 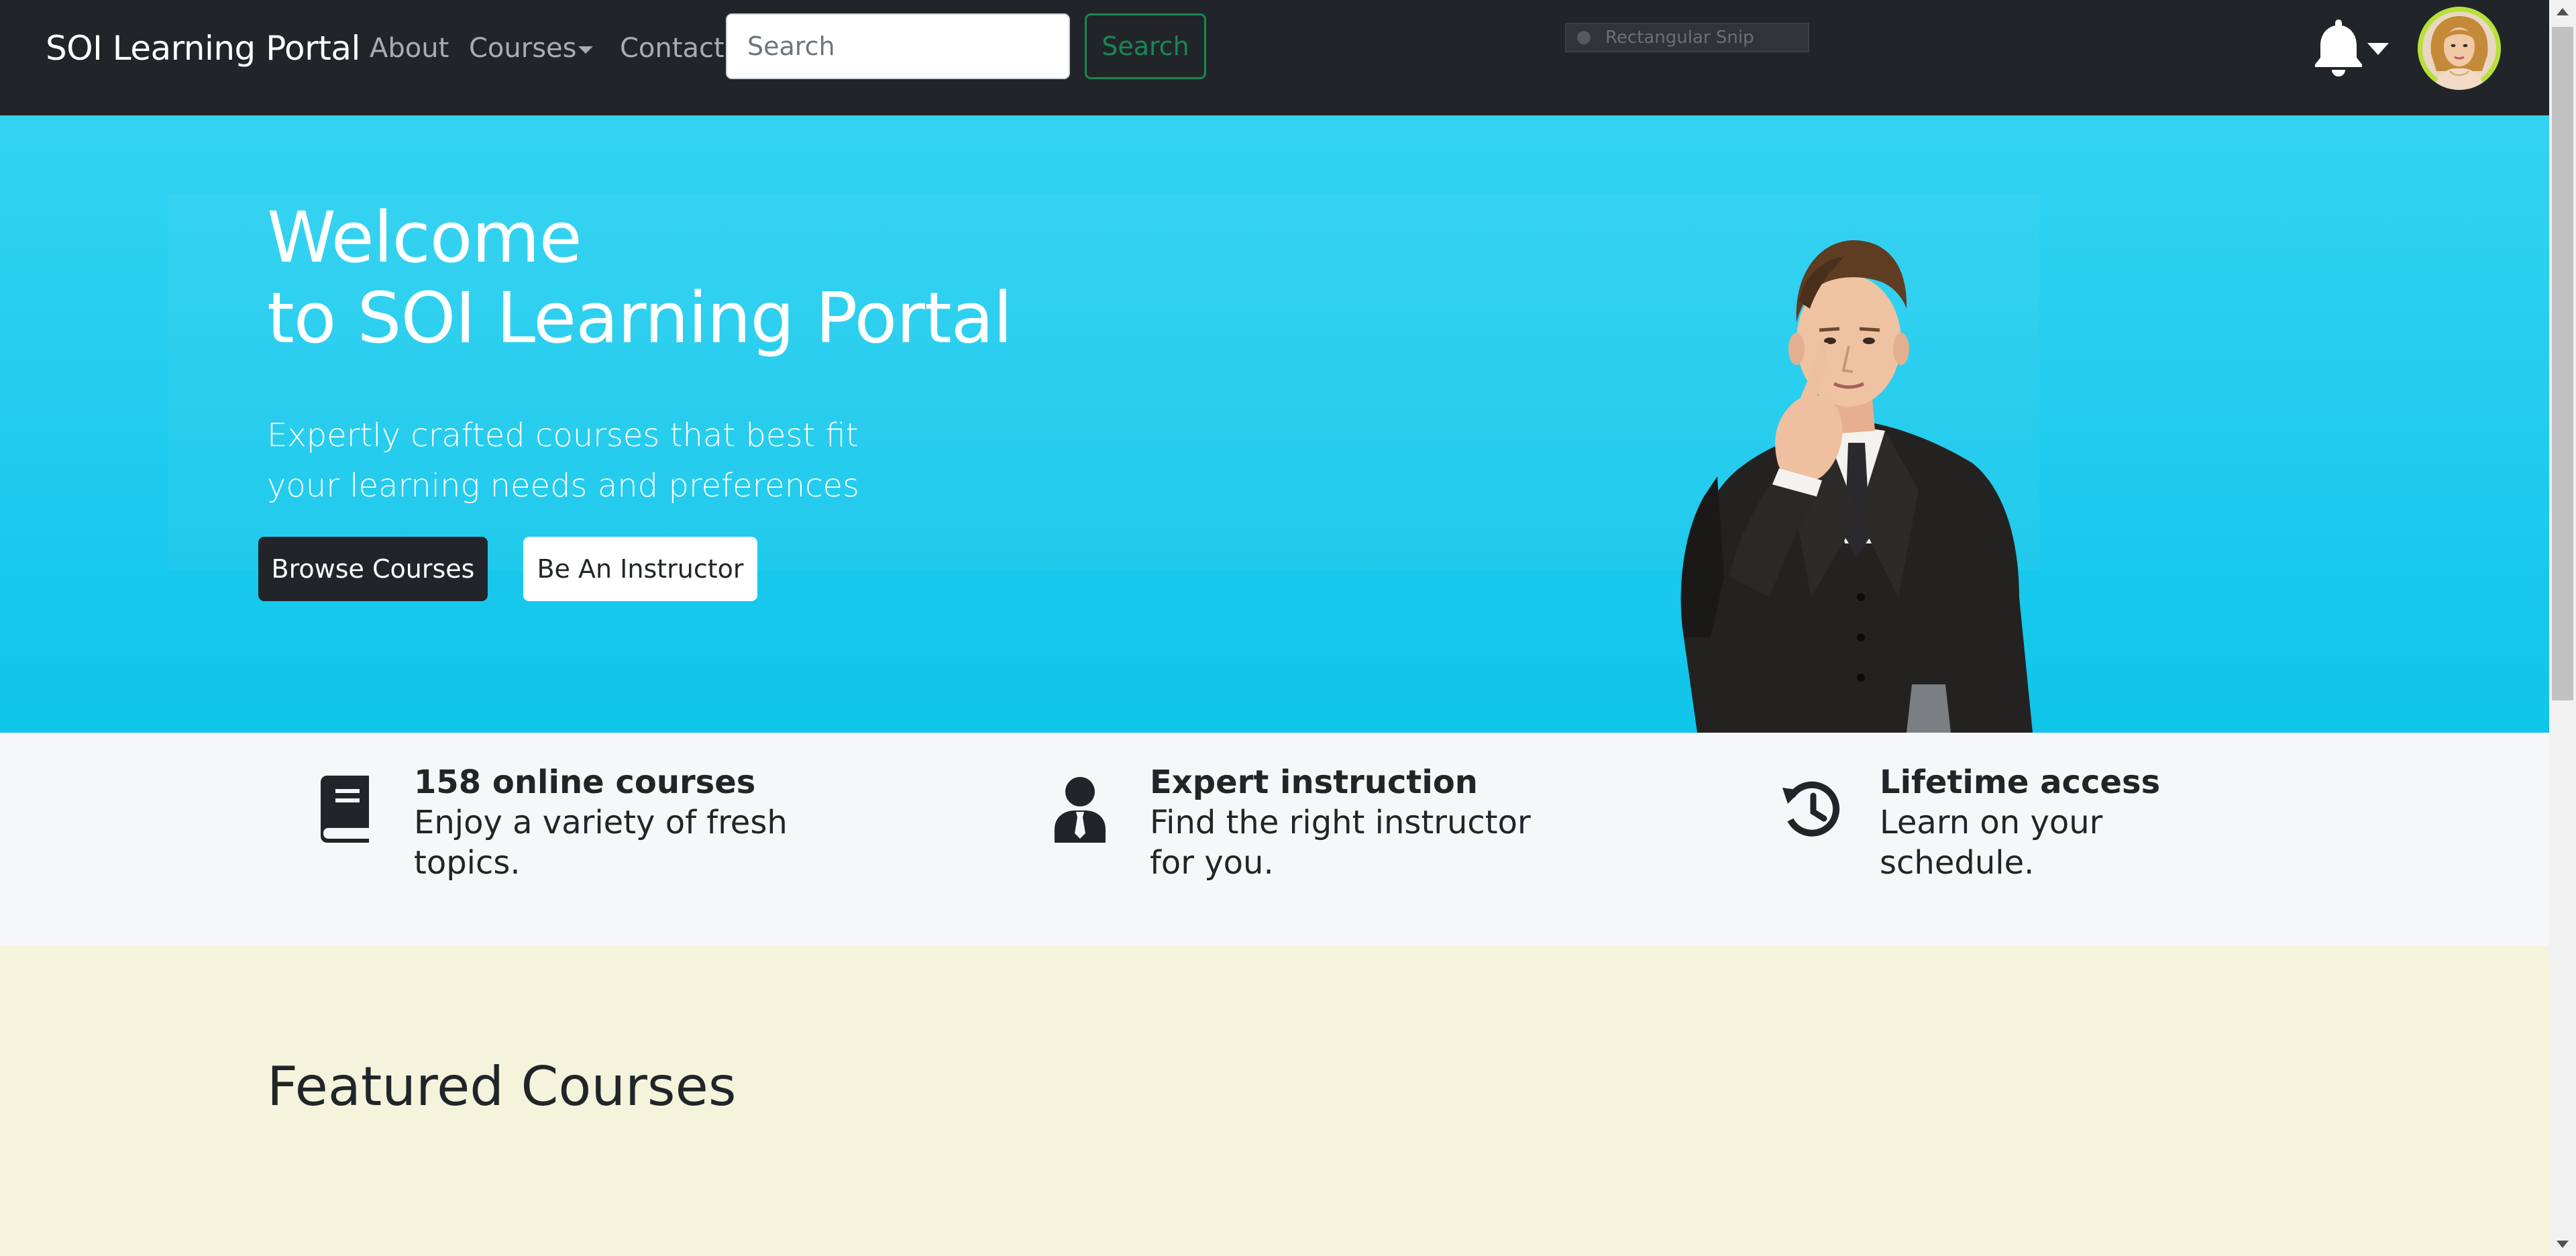 I want to click on search-input, so click(x=898, y=46).